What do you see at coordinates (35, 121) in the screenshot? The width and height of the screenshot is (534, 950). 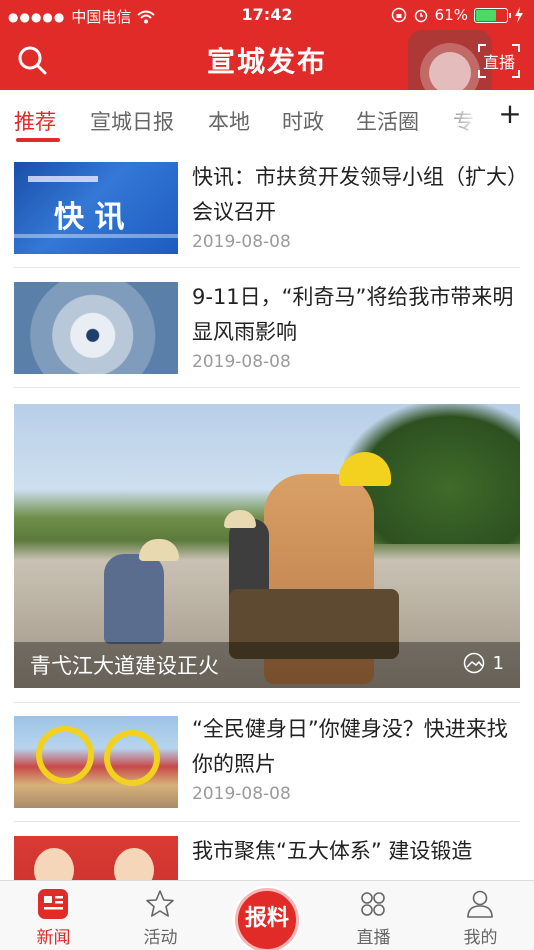 I see `tab-recommend: 推荐` at bounding box center [35, 121].